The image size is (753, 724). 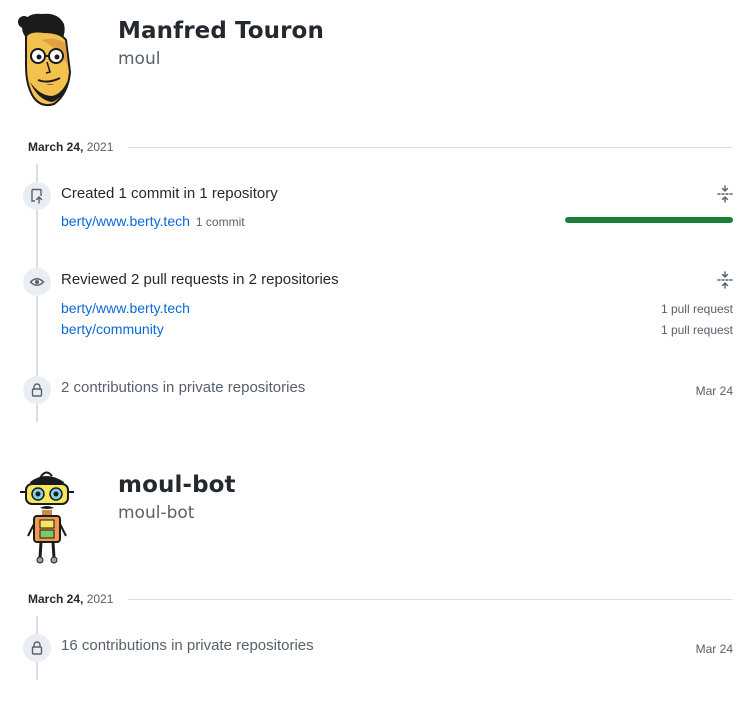 I want to click on commit-count: 1 commit, so click(x=220, y=222).